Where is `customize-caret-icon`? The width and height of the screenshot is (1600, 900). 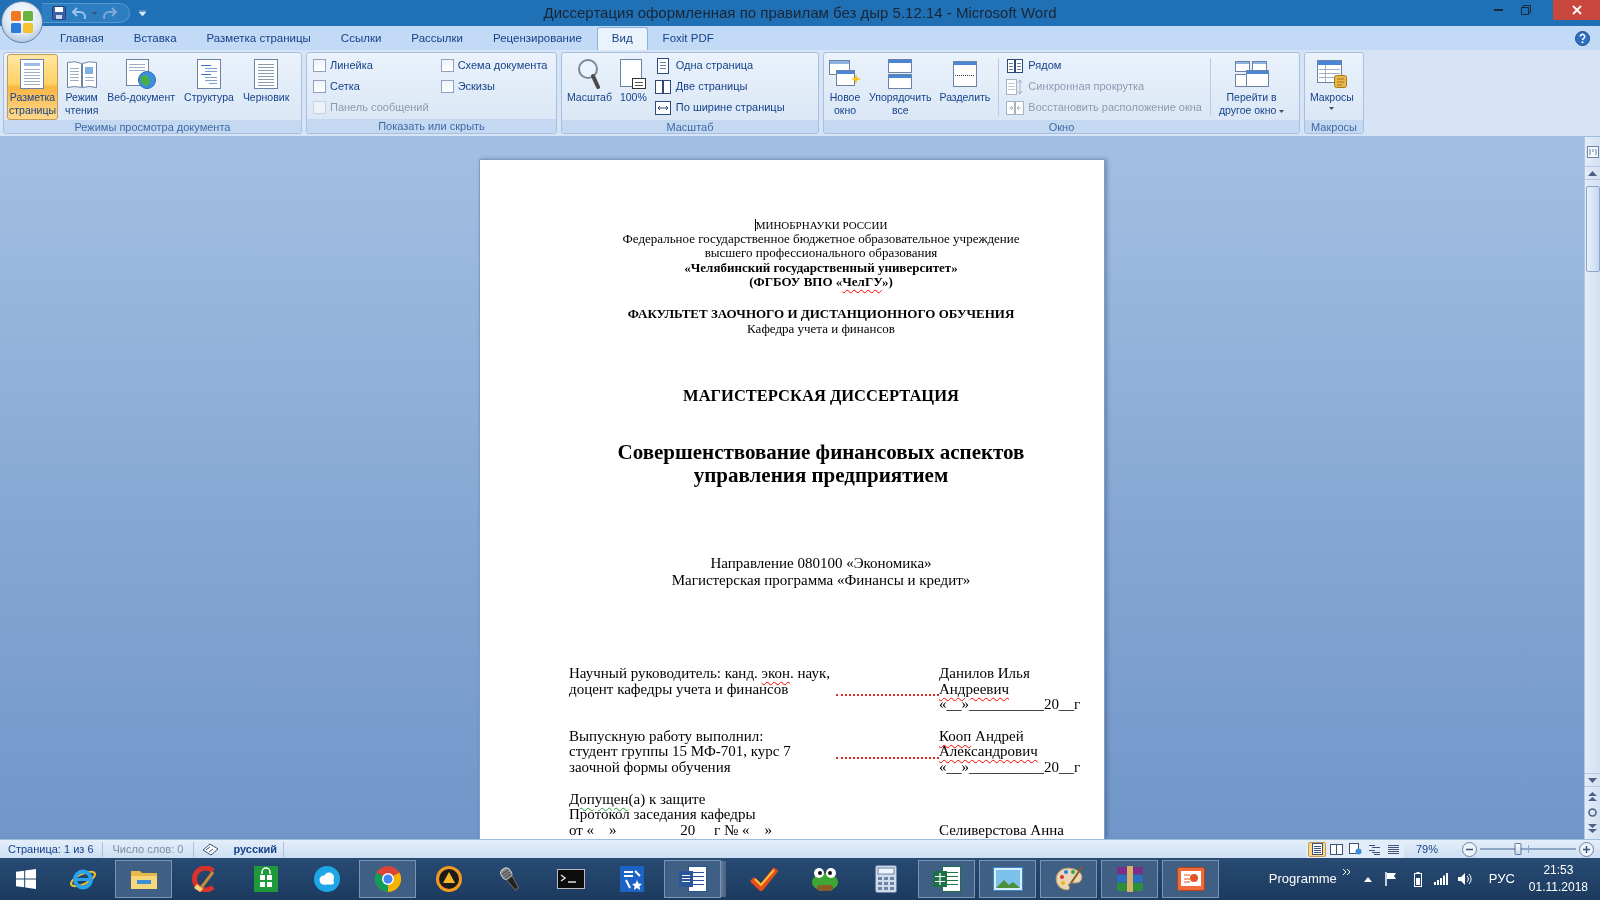 customize-caret-icon is located at coordinates (142, 13).